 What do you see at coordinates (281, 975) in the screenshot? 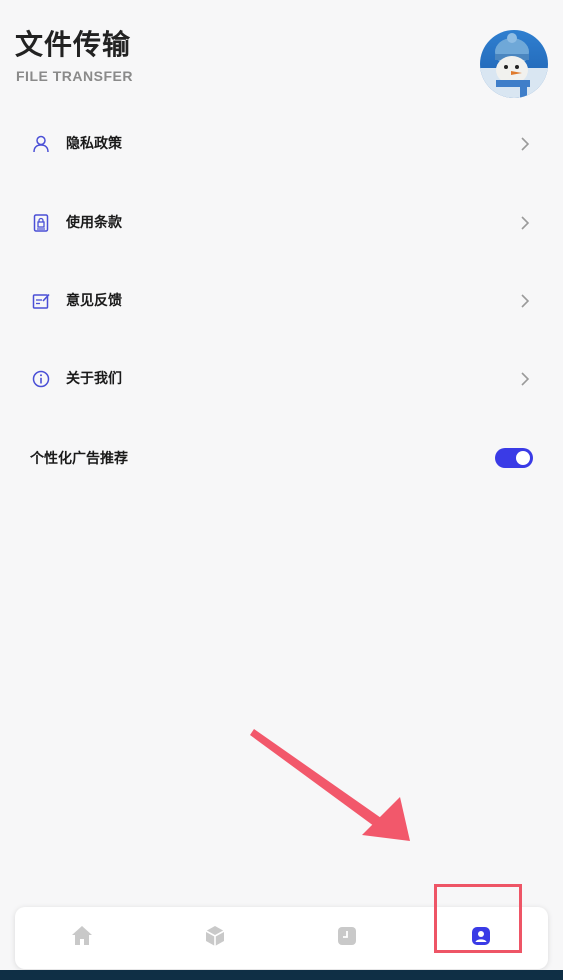
I see `system-nav-strip` at bounding box center [281, 975].